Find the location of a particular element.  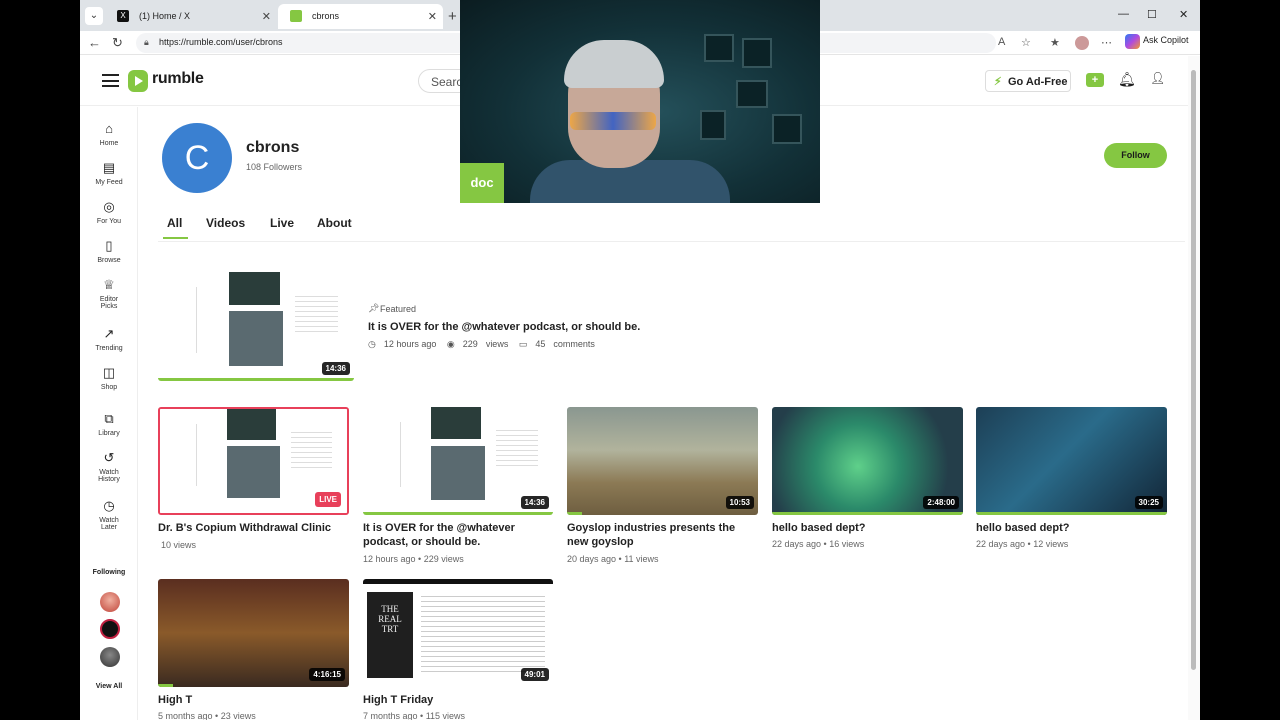

video-title: High T Friday is located at coordinates (458, 700).